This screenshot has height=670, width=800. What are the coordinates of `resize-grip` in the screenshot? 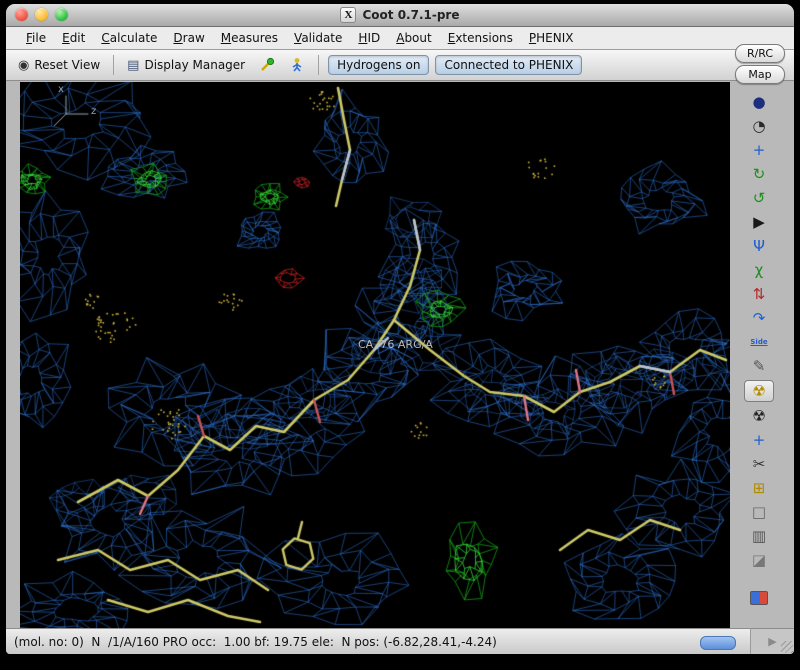 It's located at (787, 647).